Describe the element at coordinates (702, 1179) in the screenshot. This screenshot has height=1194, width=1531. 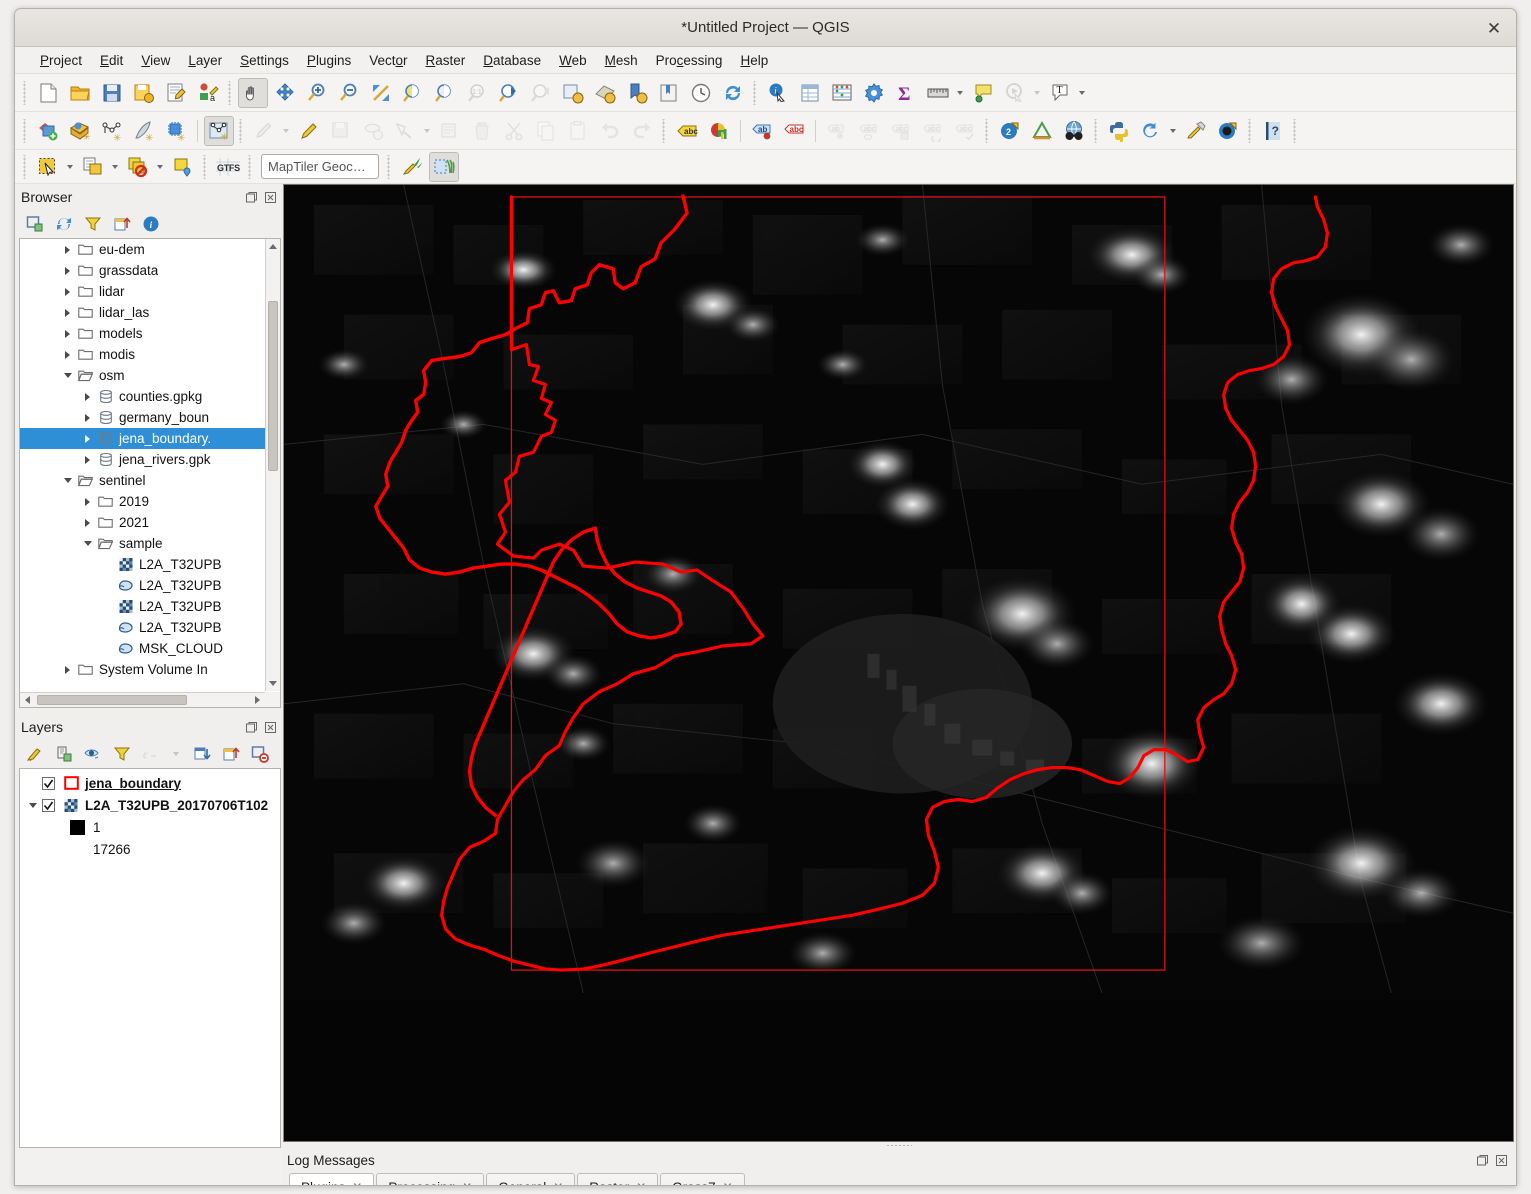
I see `log-tab-grass7: Grass7 ✕` at that location.